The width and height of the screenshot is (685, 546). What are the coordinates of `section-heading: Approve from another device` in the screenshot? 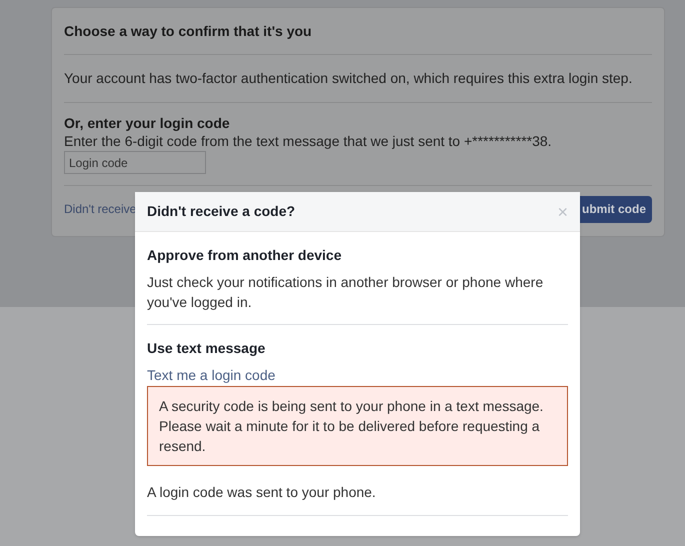 It's located at (244, 255).